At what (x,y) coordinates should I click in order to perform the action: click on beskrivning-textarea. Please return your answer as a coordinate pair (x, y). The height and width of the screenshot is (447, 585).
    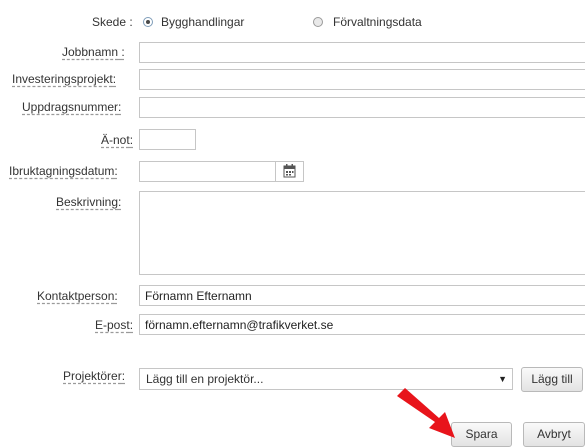
    Looking at the image, I should click on (362, 233).